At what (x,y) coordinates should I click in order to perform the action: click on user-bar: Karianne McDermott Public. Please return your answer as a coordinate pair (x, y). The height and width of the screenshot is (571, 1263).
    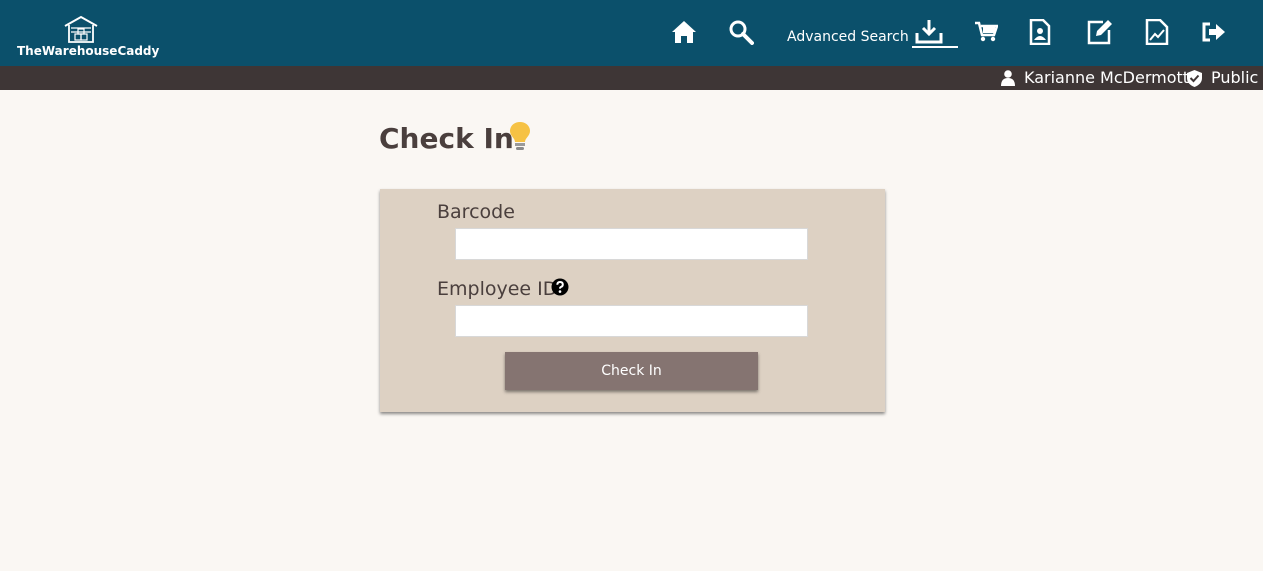
    Looking at the image, I should click on (631, 78).